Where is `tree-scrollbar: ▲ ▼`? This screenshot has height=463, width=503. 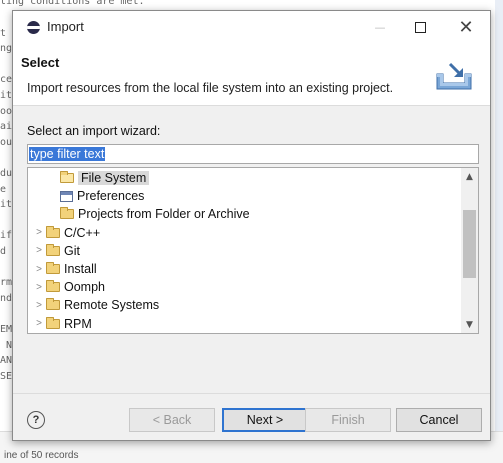 tree-scrollbar: ▲ ▼ is located at coordinates (469, 250).